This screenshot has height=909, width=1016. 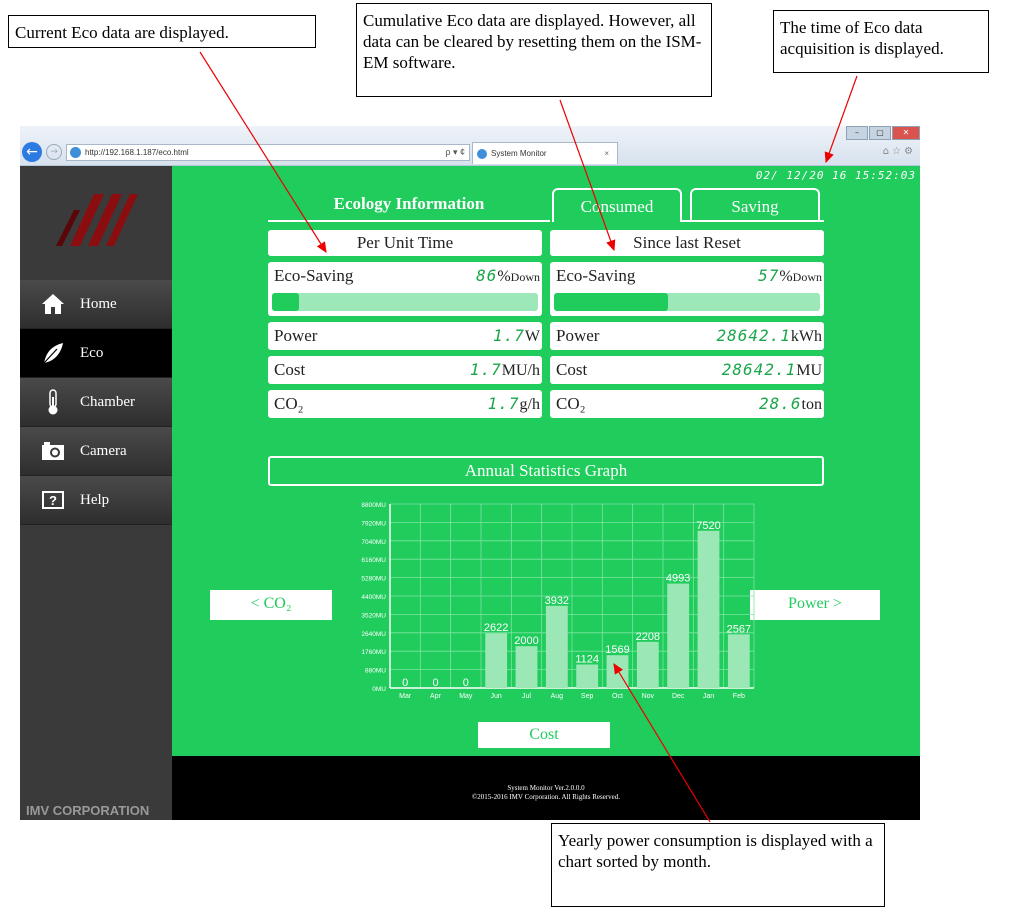 What do you see at coordinates (496, 628) in the screenshot?
I see `bar-value-label: 2622` at bounding box center [496, 628].